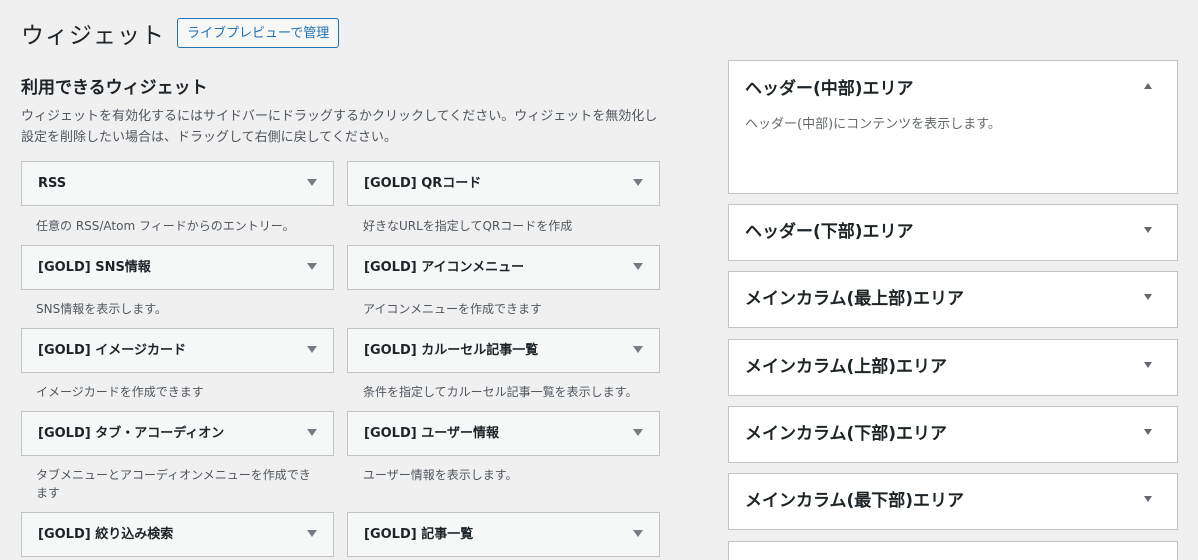 This screenshot has height=560, width=1198. I want to click on widget-user-info: [GOLD] ユーザー情報, so click(503, 433).